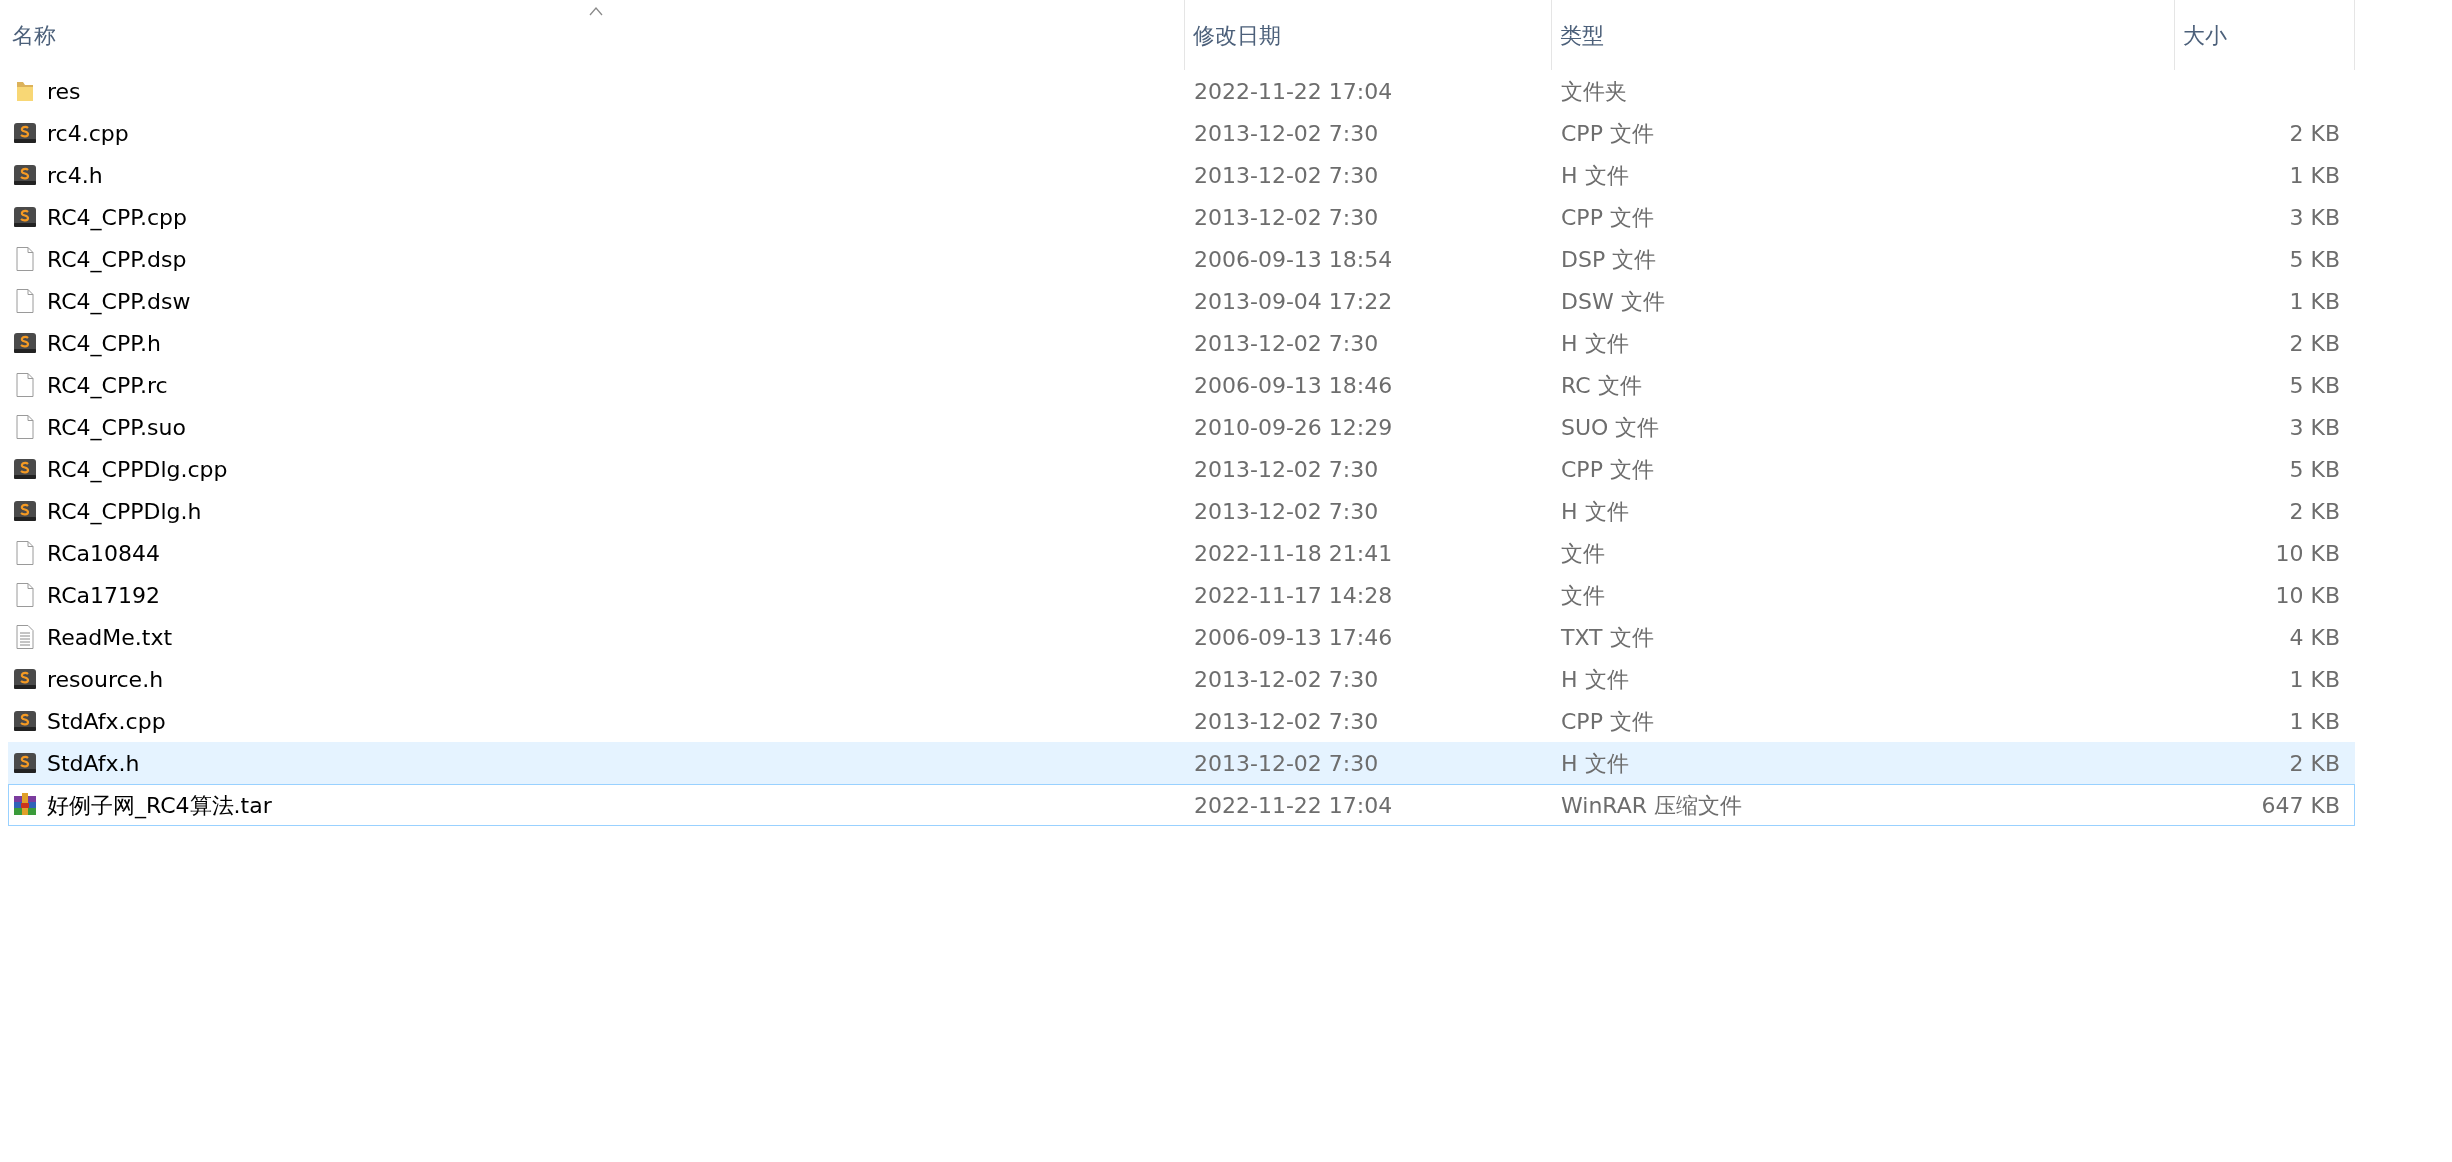 The image size is (2452, 1162). I want to click on file-row: RCa10844 2022-11-18 21:41 文件 10 KB, so click(1181, 553).